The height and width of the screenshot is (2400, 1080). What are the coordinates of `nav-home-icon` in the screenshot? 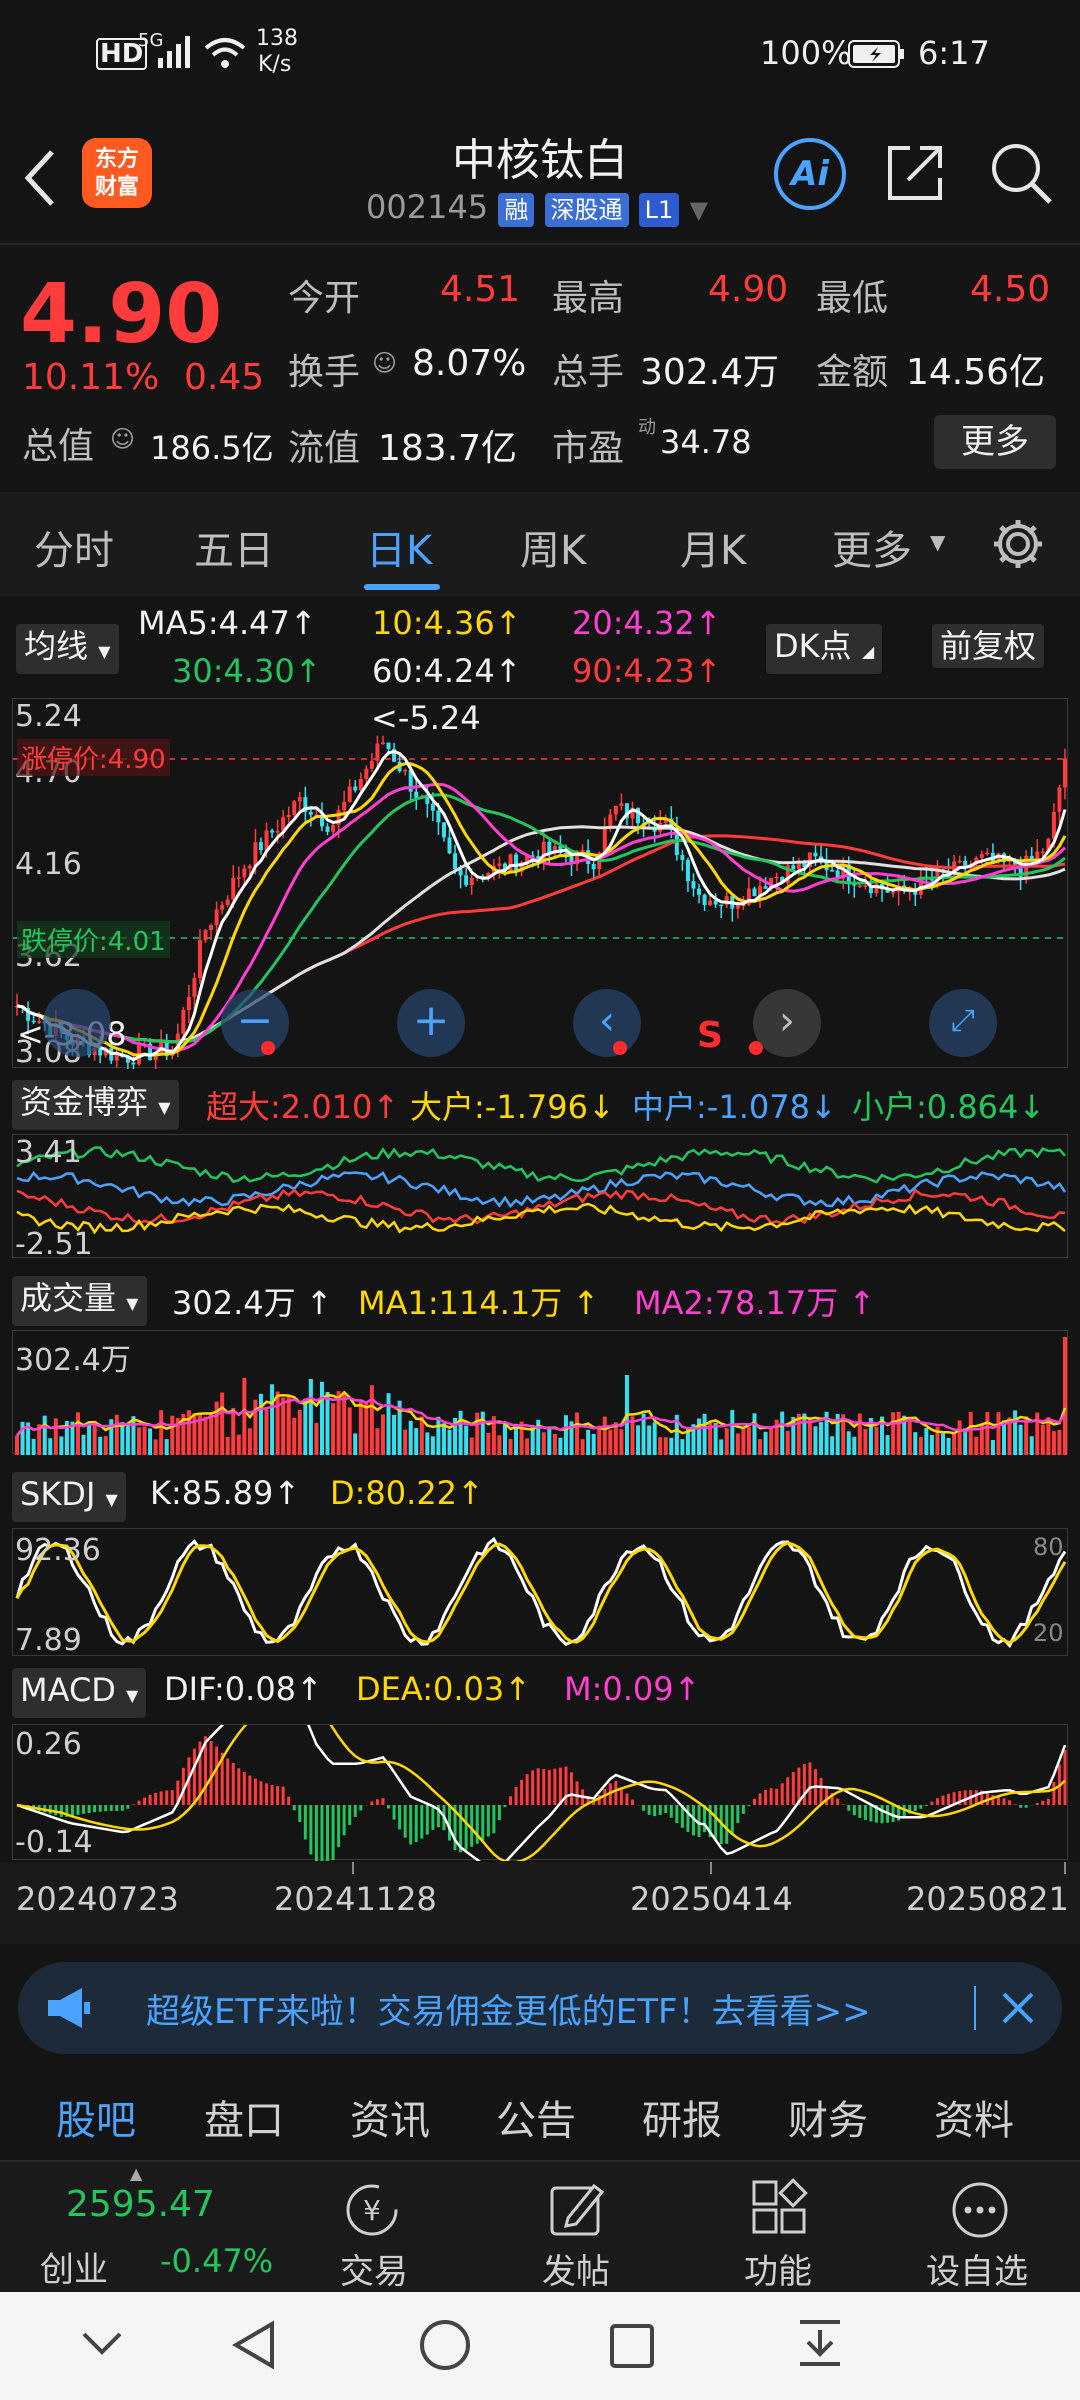 It's located at (445, 2345).